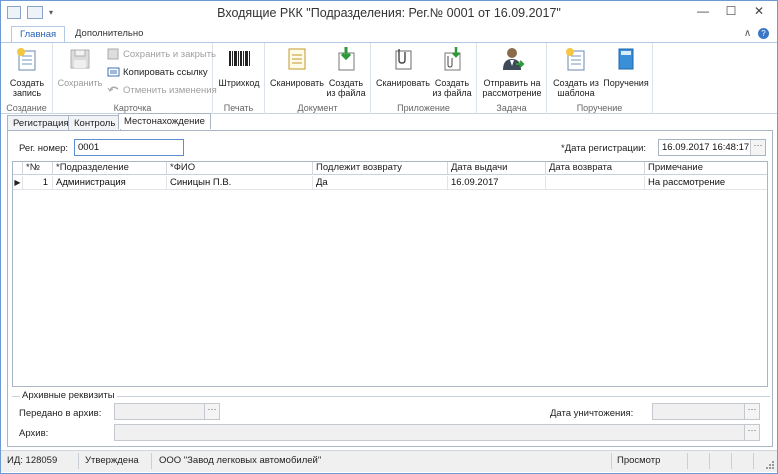  I want to click on group-attachment: Сканировать Создать из файла Приложение, so click(424, 78).